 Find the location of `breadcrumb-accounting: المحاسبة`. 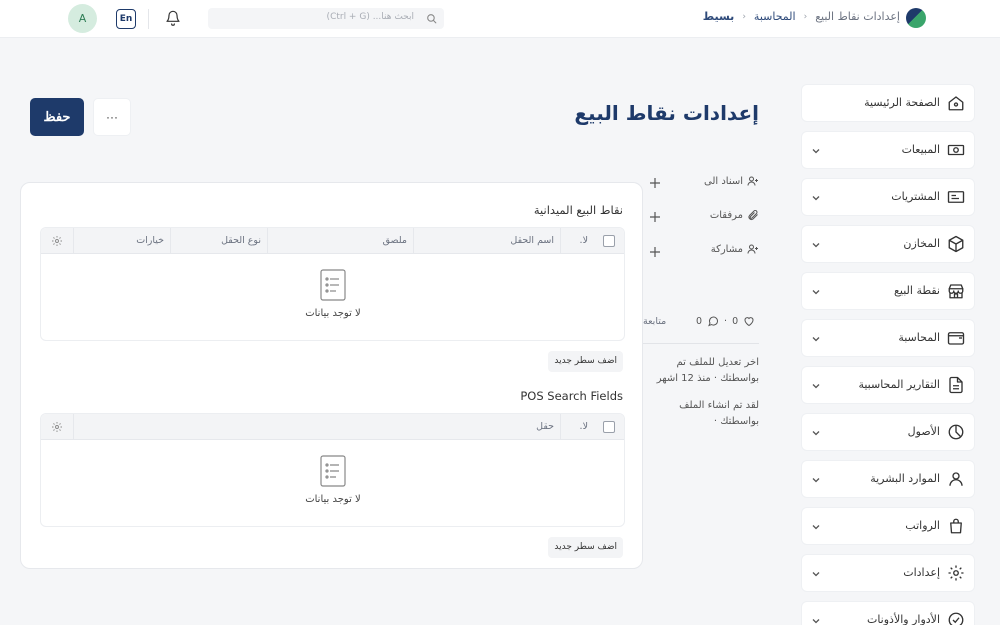

breadcrumb-accounting: المحاسبة is located at coordinates (775, 16).